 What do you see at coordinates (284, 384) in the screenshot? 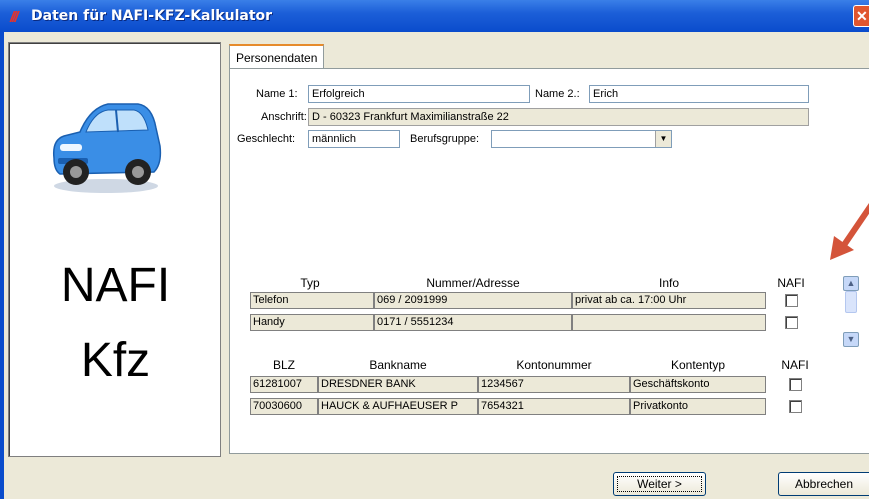
I see `bank-blz: 61281007` at bounding box center [284, 384].